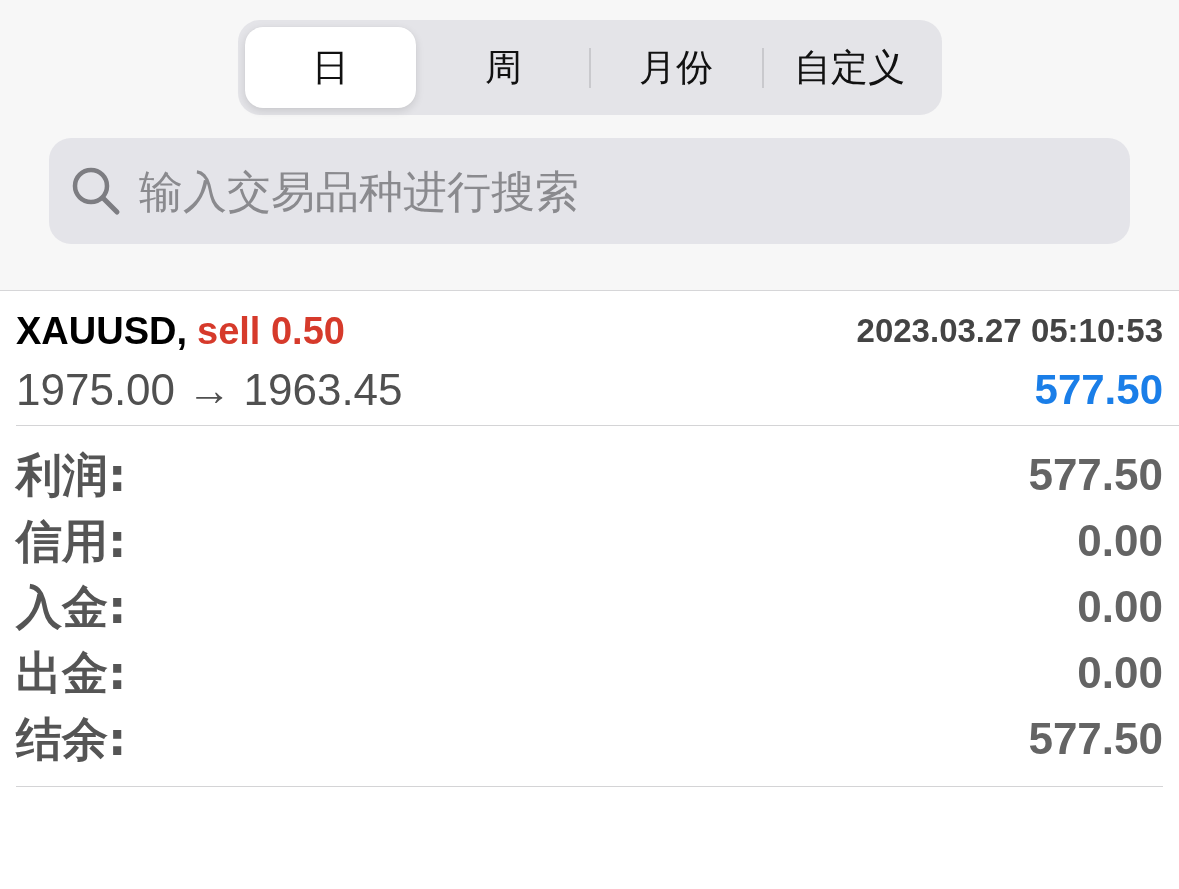 This screenshot has height=889, width=1179. What do you see at coordinates (1009, 331) in the screenshot?
I see `trade-time: 2023.03.27 05:10:53` at bounding box center [1009, 331].